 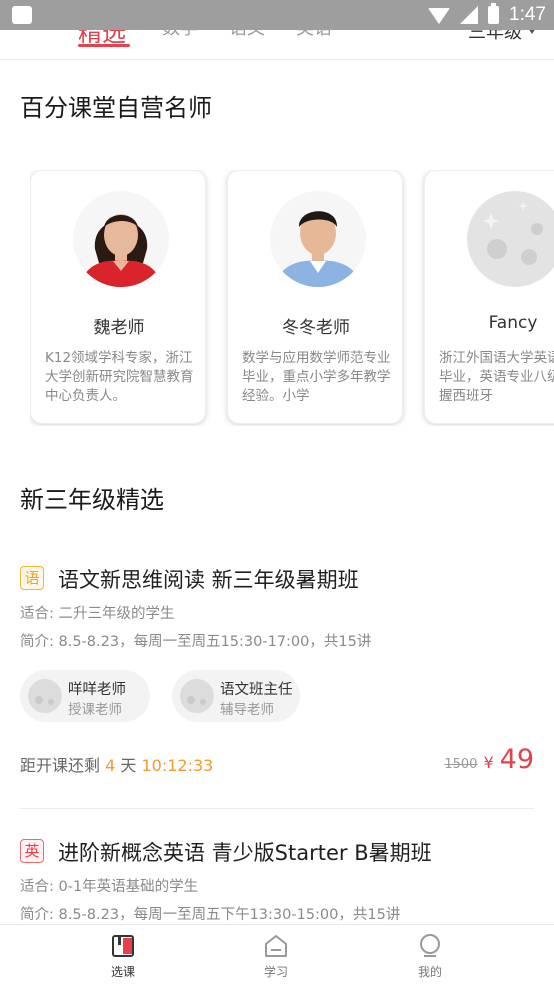 I want to click on course-price: 1500 ¥ 49, so click(x=489, y=759).